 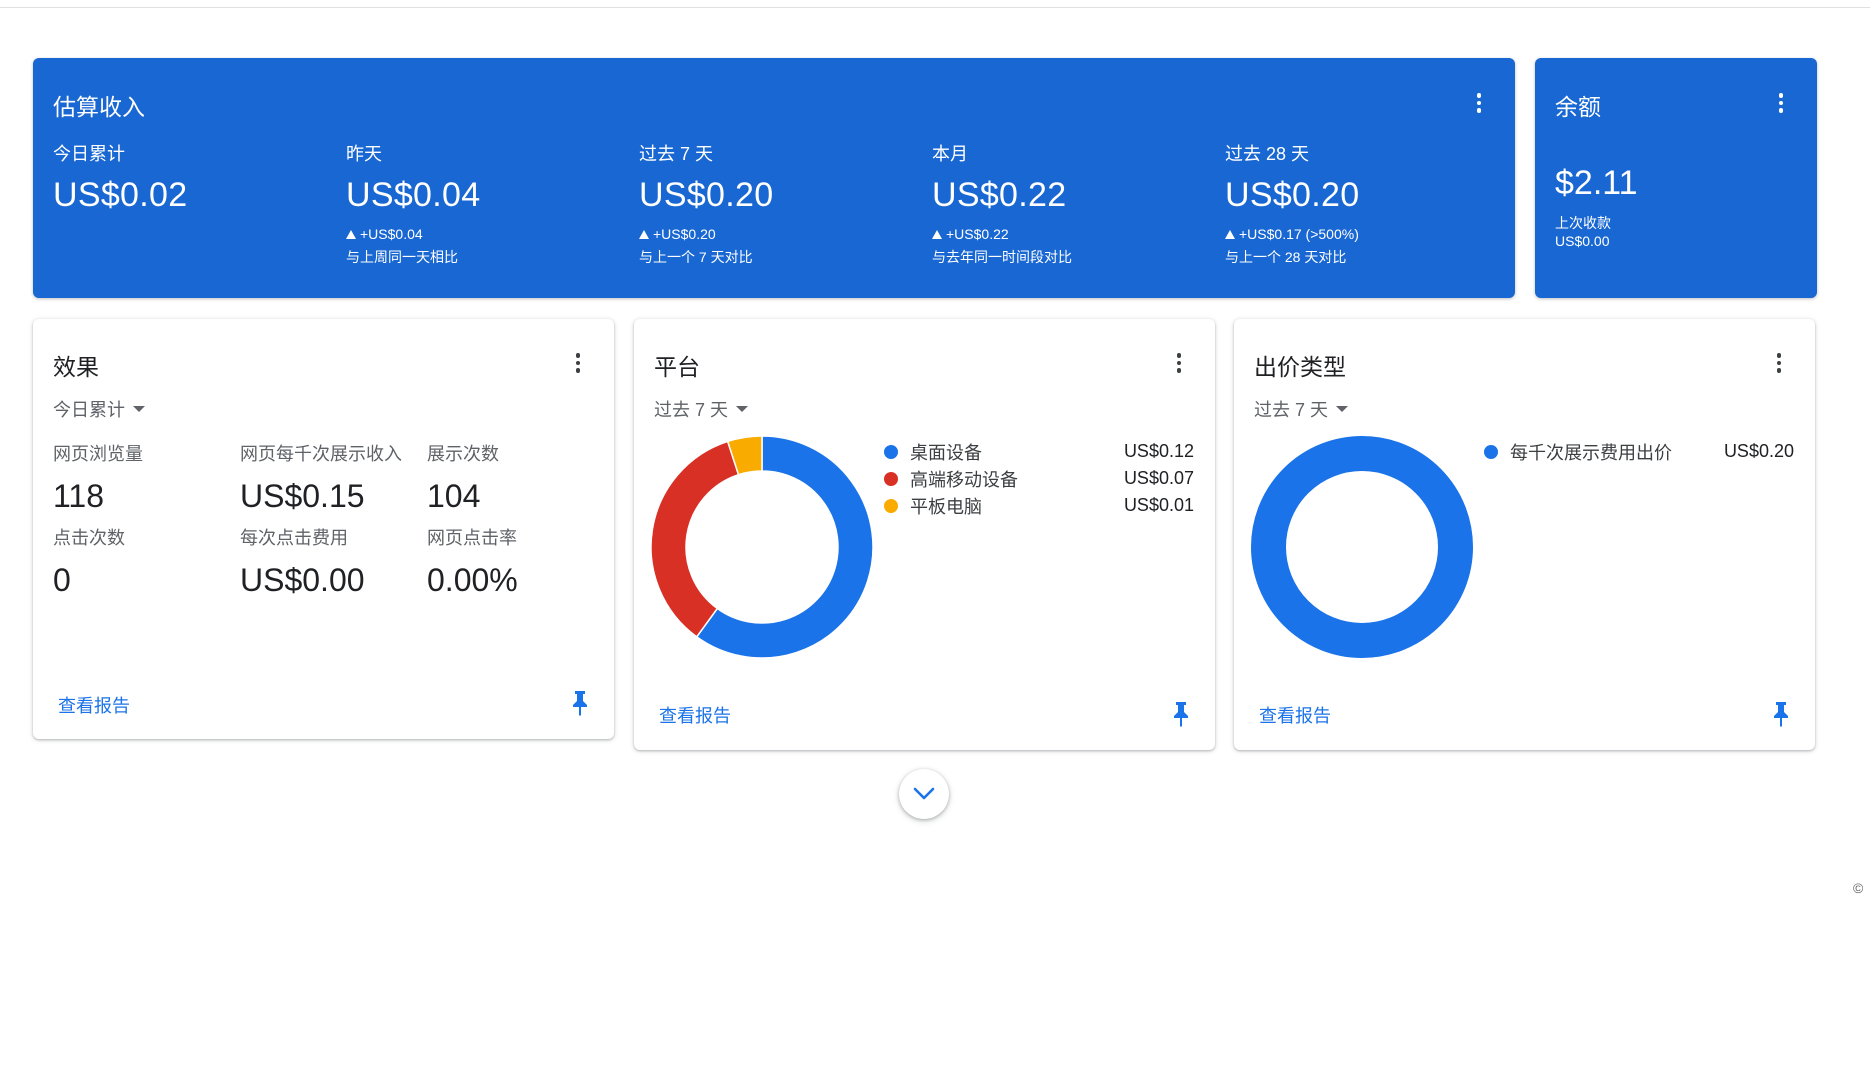 What do you see at coordinates (76, 367) in the screenshot?
I see `performance-title: 效果` at bounding box center [76, 367].